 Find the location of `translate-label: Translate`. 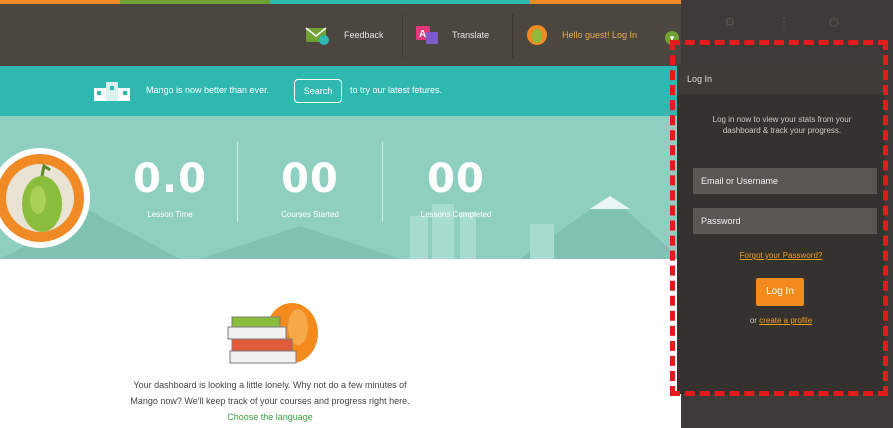

translate-label: Translate is located at coordinates (471, 35).